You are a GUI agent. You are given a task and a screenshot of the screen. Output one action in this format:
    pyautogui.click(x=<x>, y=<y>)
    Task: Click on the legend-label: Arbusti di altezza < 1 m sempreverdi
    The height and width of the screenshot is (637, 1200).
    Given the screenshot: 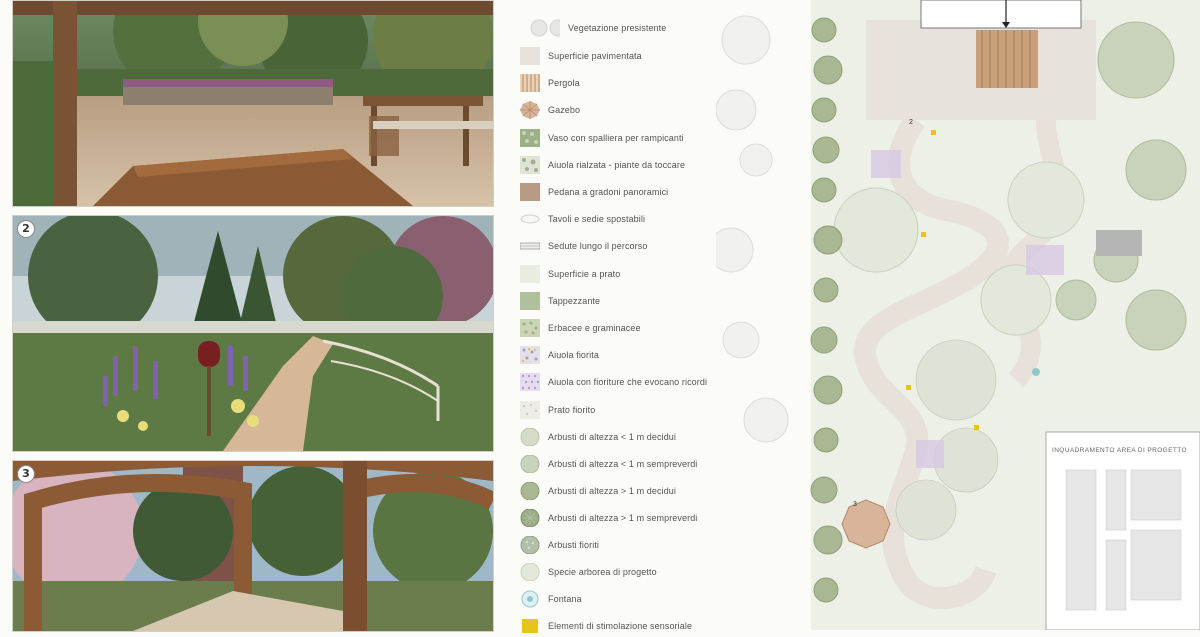 What is the action you would take?
    pyautogui.click(x=623, y=464)
    